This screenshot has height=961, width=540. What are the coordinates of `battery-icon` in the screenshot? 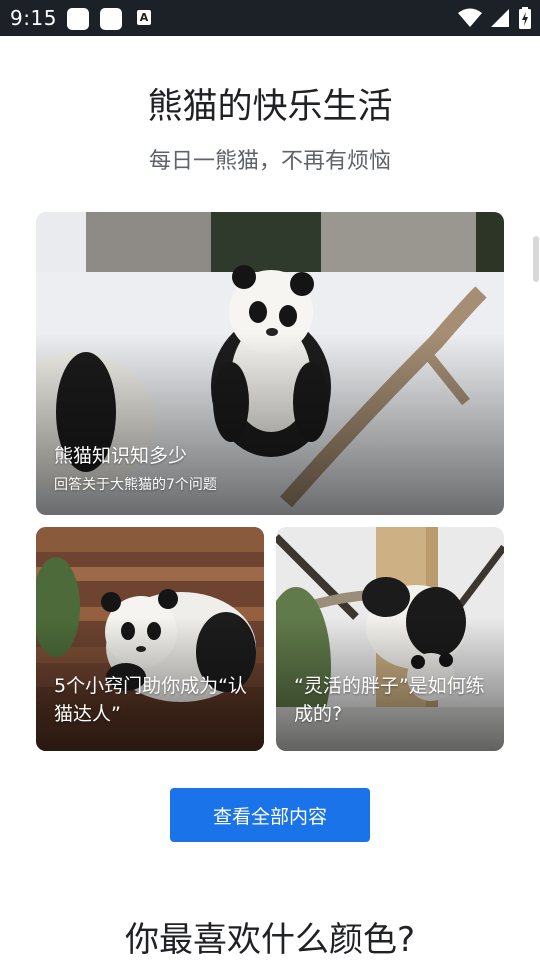 It's located at (525, 18).